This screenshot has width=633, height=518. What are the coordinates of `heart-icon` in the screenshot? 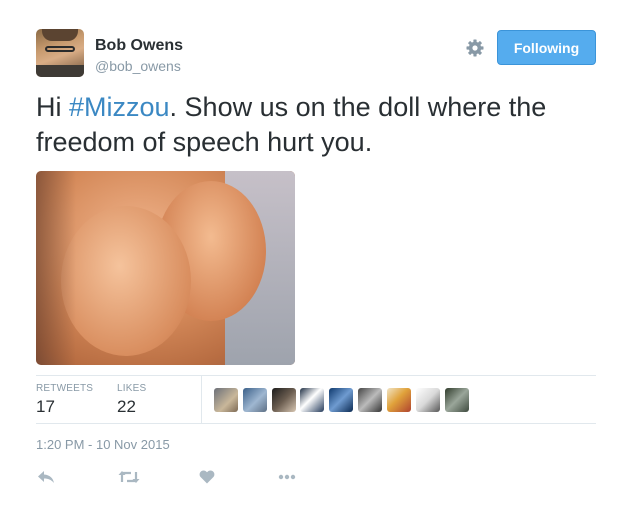 It's located at (207, 477).